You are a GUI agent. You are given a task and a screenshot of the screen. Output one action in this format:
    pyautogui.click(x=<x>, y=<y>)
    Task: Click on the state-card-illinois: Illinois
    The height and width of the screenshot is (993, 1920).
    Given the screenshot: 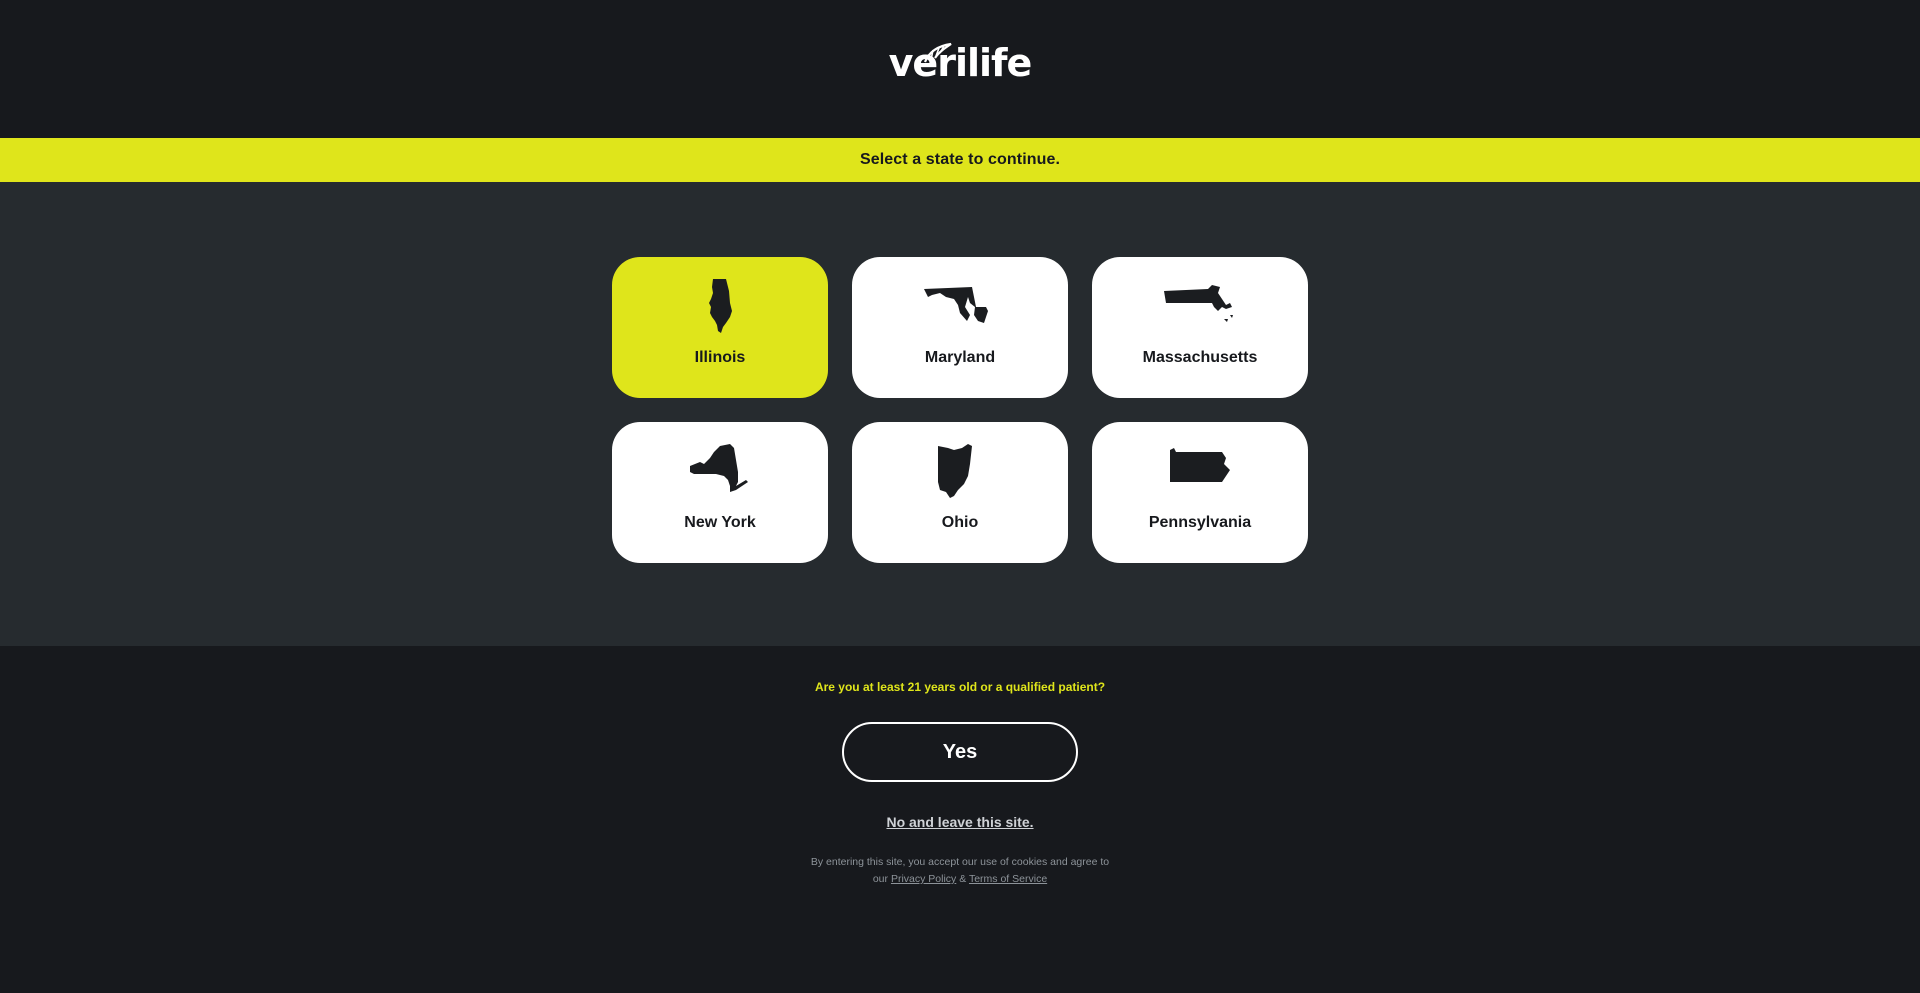 What is the action you would take?
    pyautogui.click(x=720, y=327)
    